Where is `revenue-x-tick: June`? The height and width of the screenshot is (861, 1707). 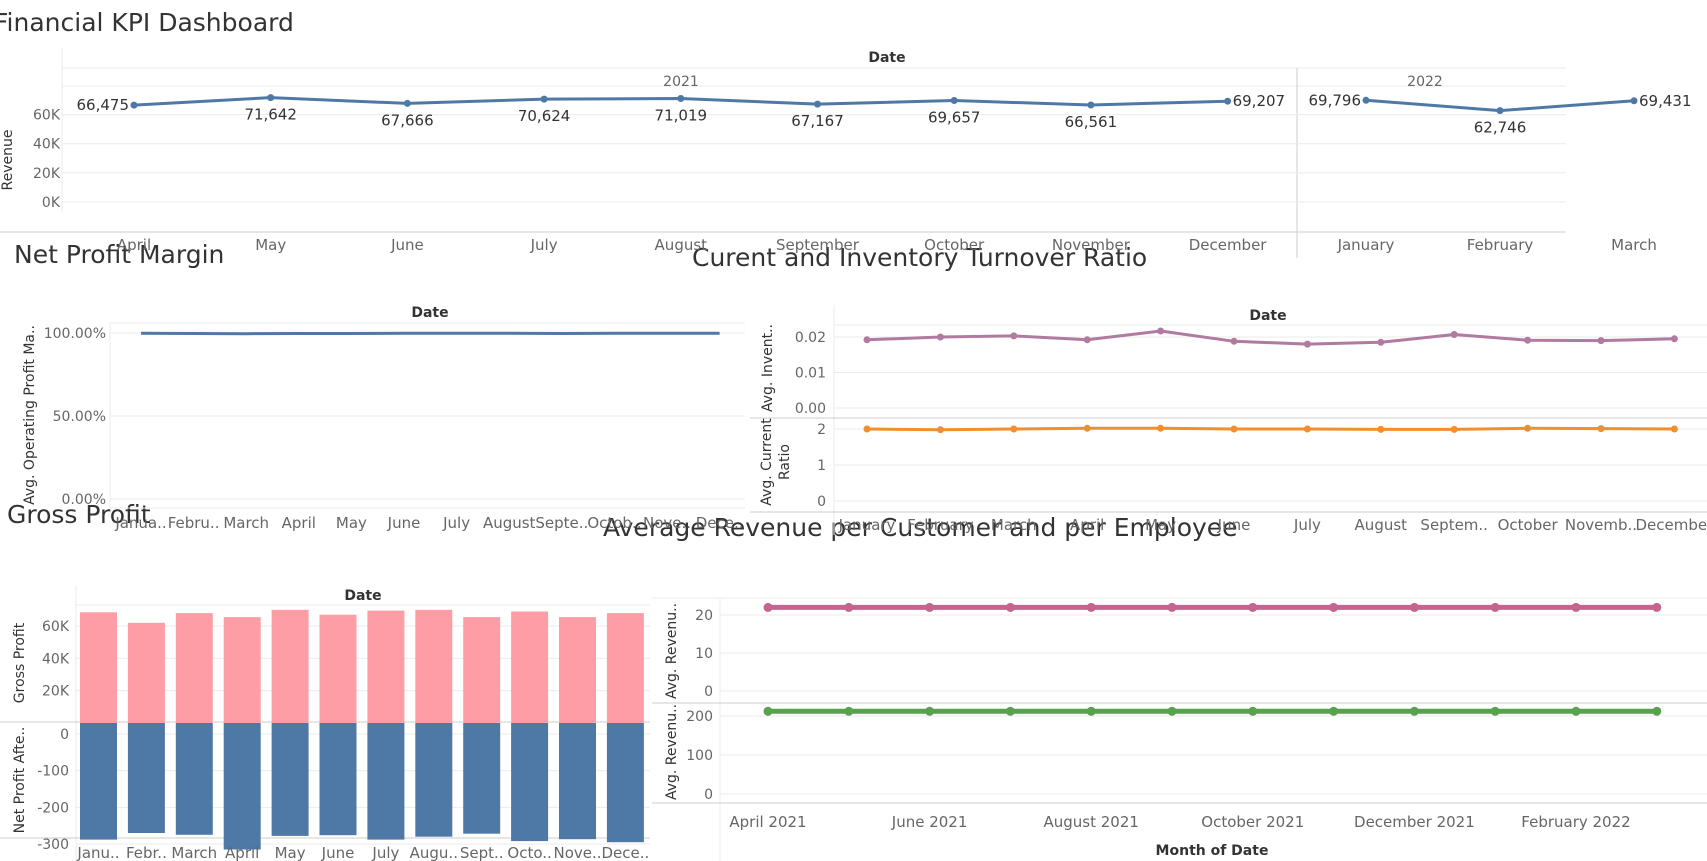
revenue-x-tick: June is located at coordinates (407, 245).